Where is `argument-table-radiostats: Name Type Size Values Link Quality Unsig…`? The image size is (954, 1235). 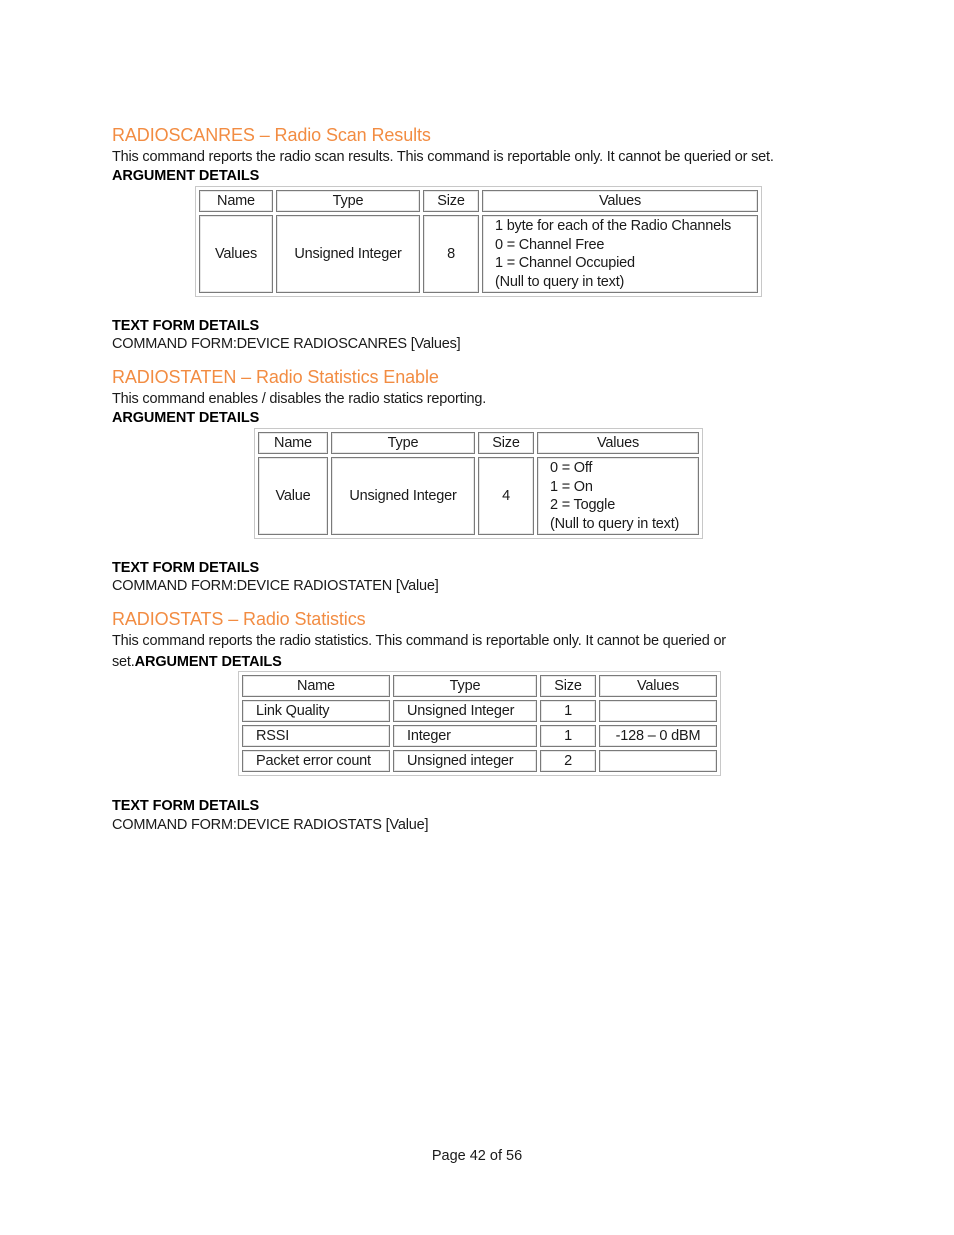 argument-table-radiostats: Name Type Size Values Link Quality Unsig… is located at coordinates (479, 723).